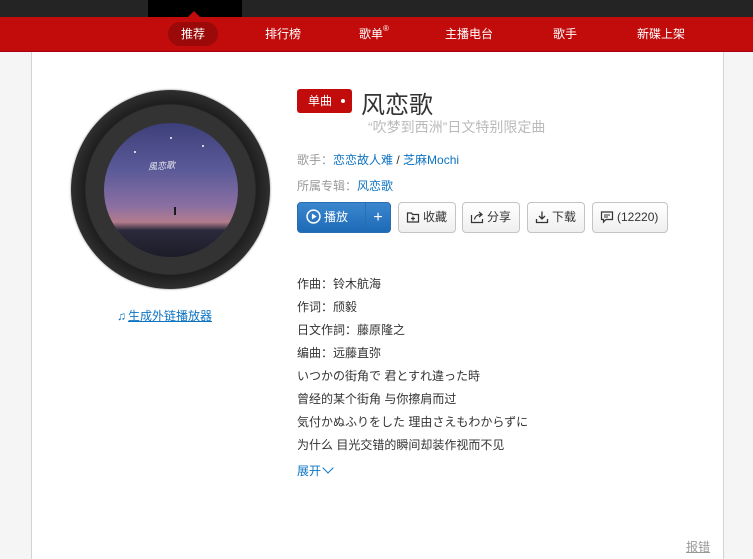 Image resolution: width=753 pixels, height=559 pixels. What do you see at coordinates (435, 217) in the screenshot?
I see `favorite-label: 收藏` at bounding box center [435, 217].